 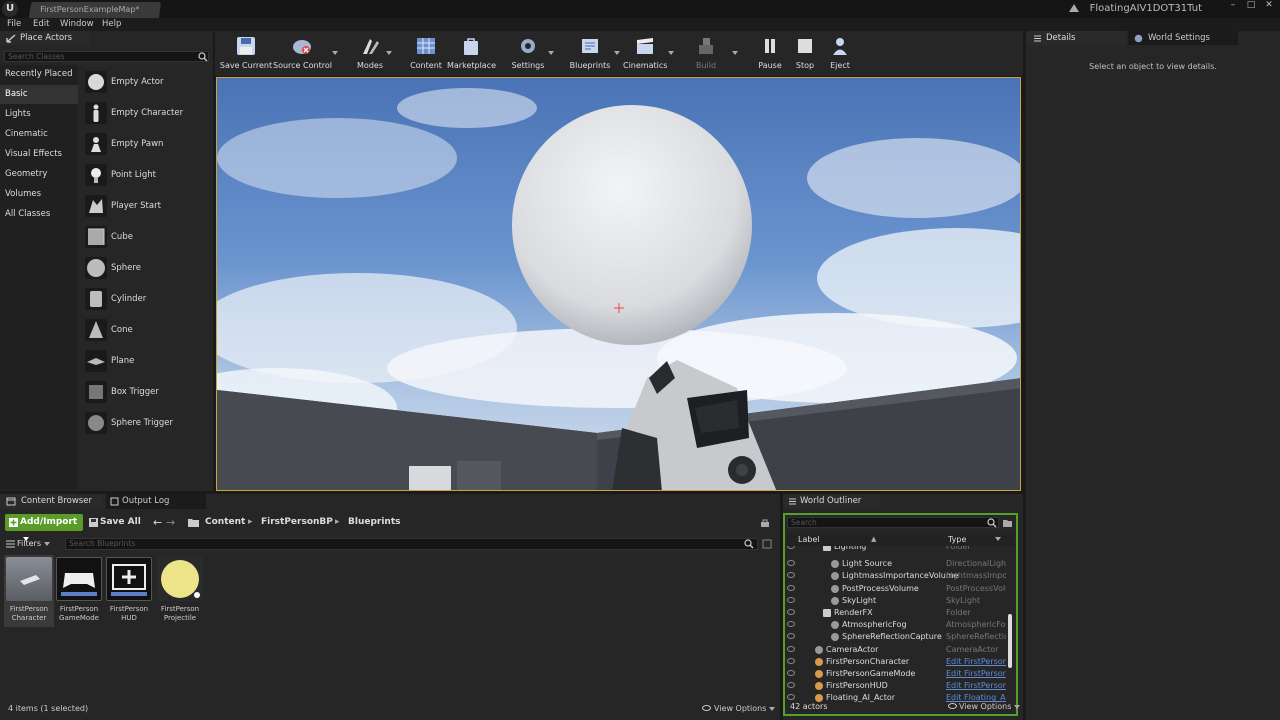 I want to click on settings-button: Settings, so click(x=528, y=53).